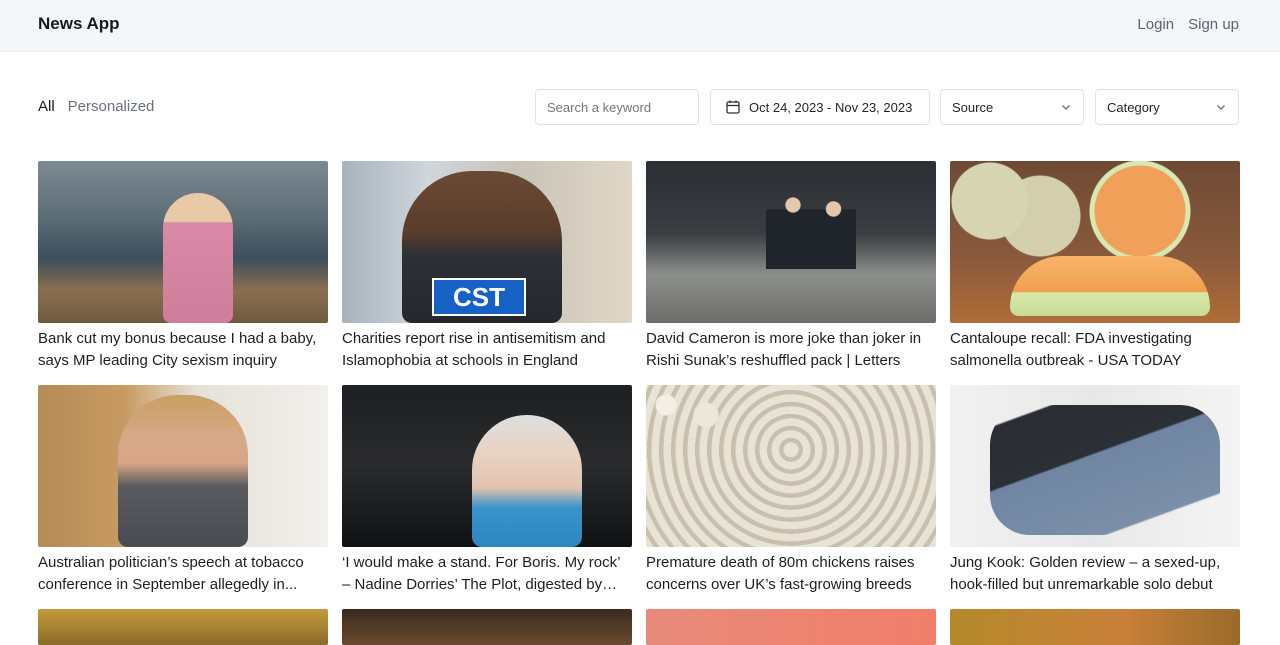 This screenshot has height=645, width=1280. I want to click on signup-link: Sign up, so click(1213, 24).